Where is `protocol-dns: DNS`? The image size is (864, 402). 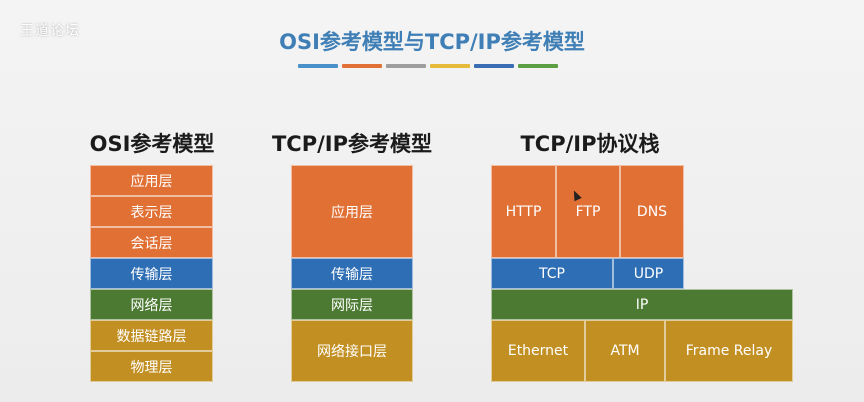 protocol-dns: DNS is located at coordinates (652, 211).